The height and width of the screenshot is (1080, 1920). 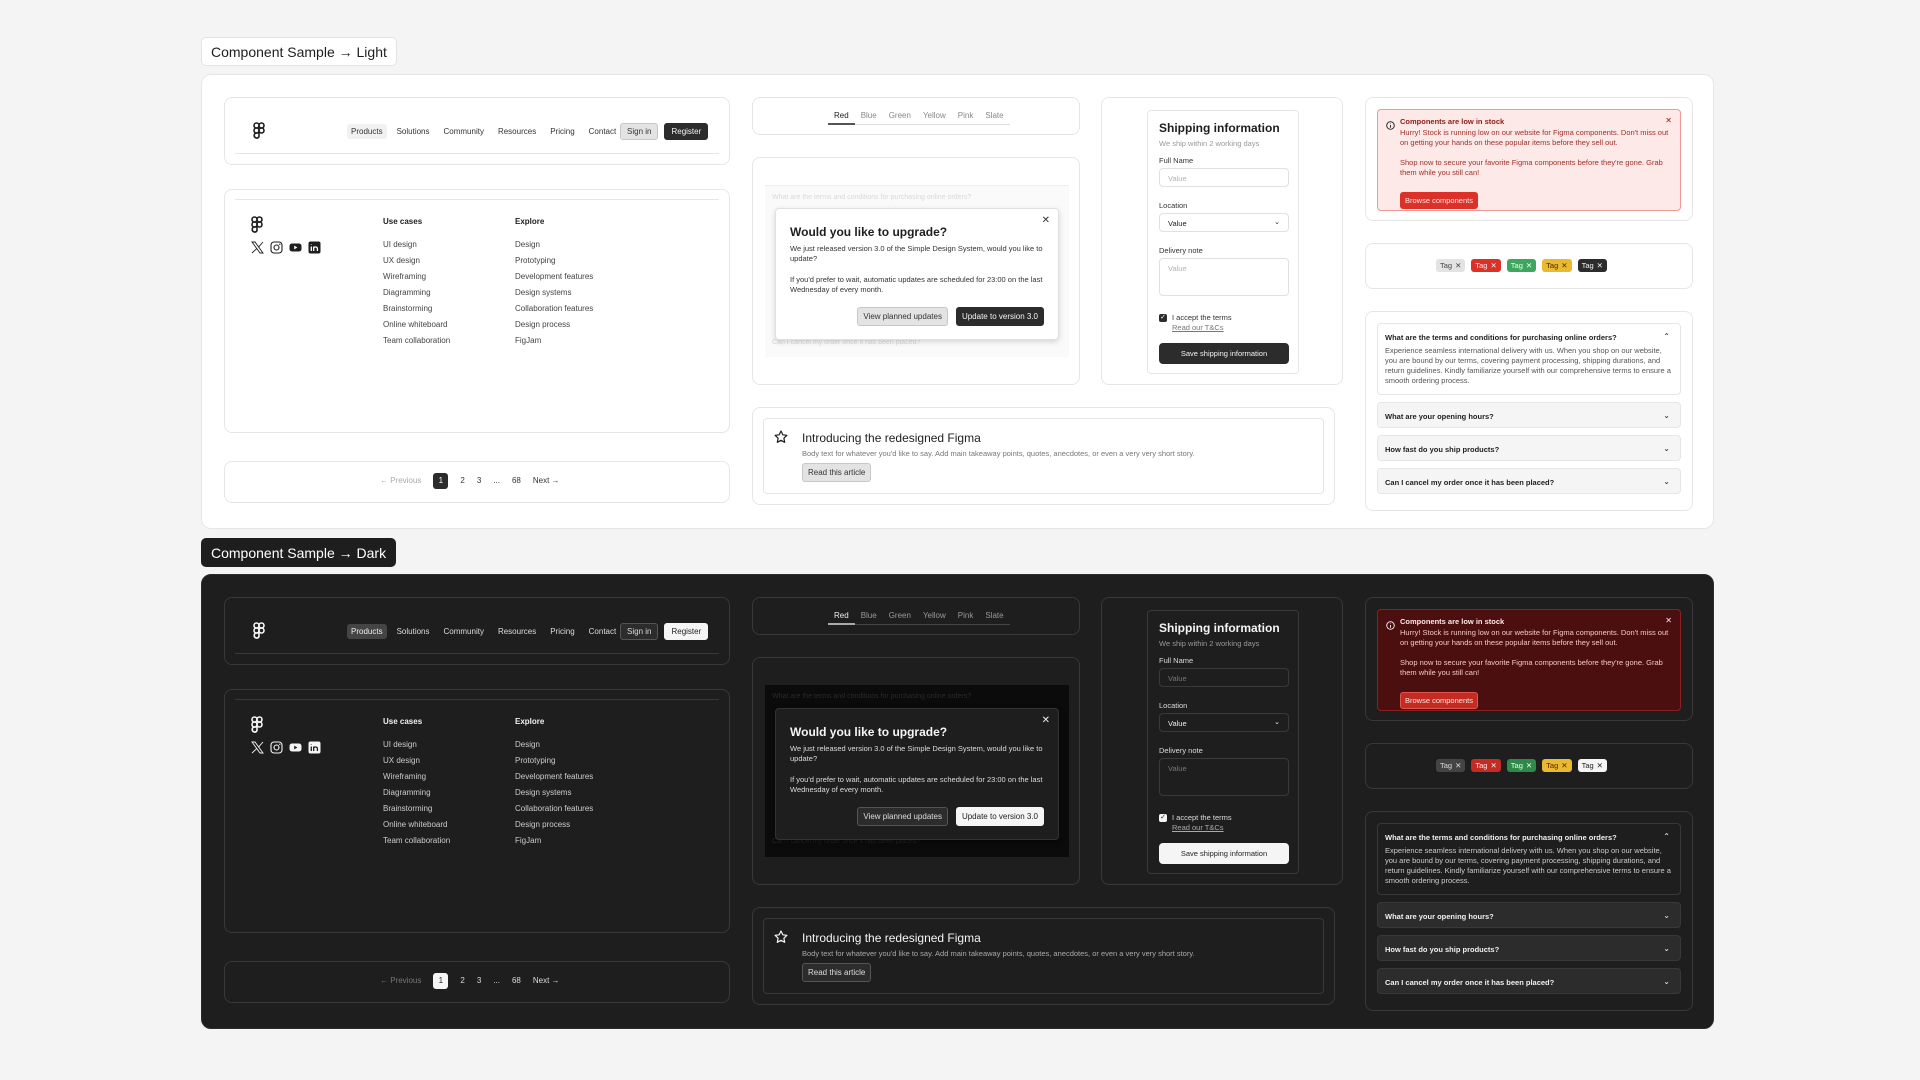 What do you see at coordinates (899, 118) in the screenshot?
I see `tab-green: Green` at bounding box center [899, 118].